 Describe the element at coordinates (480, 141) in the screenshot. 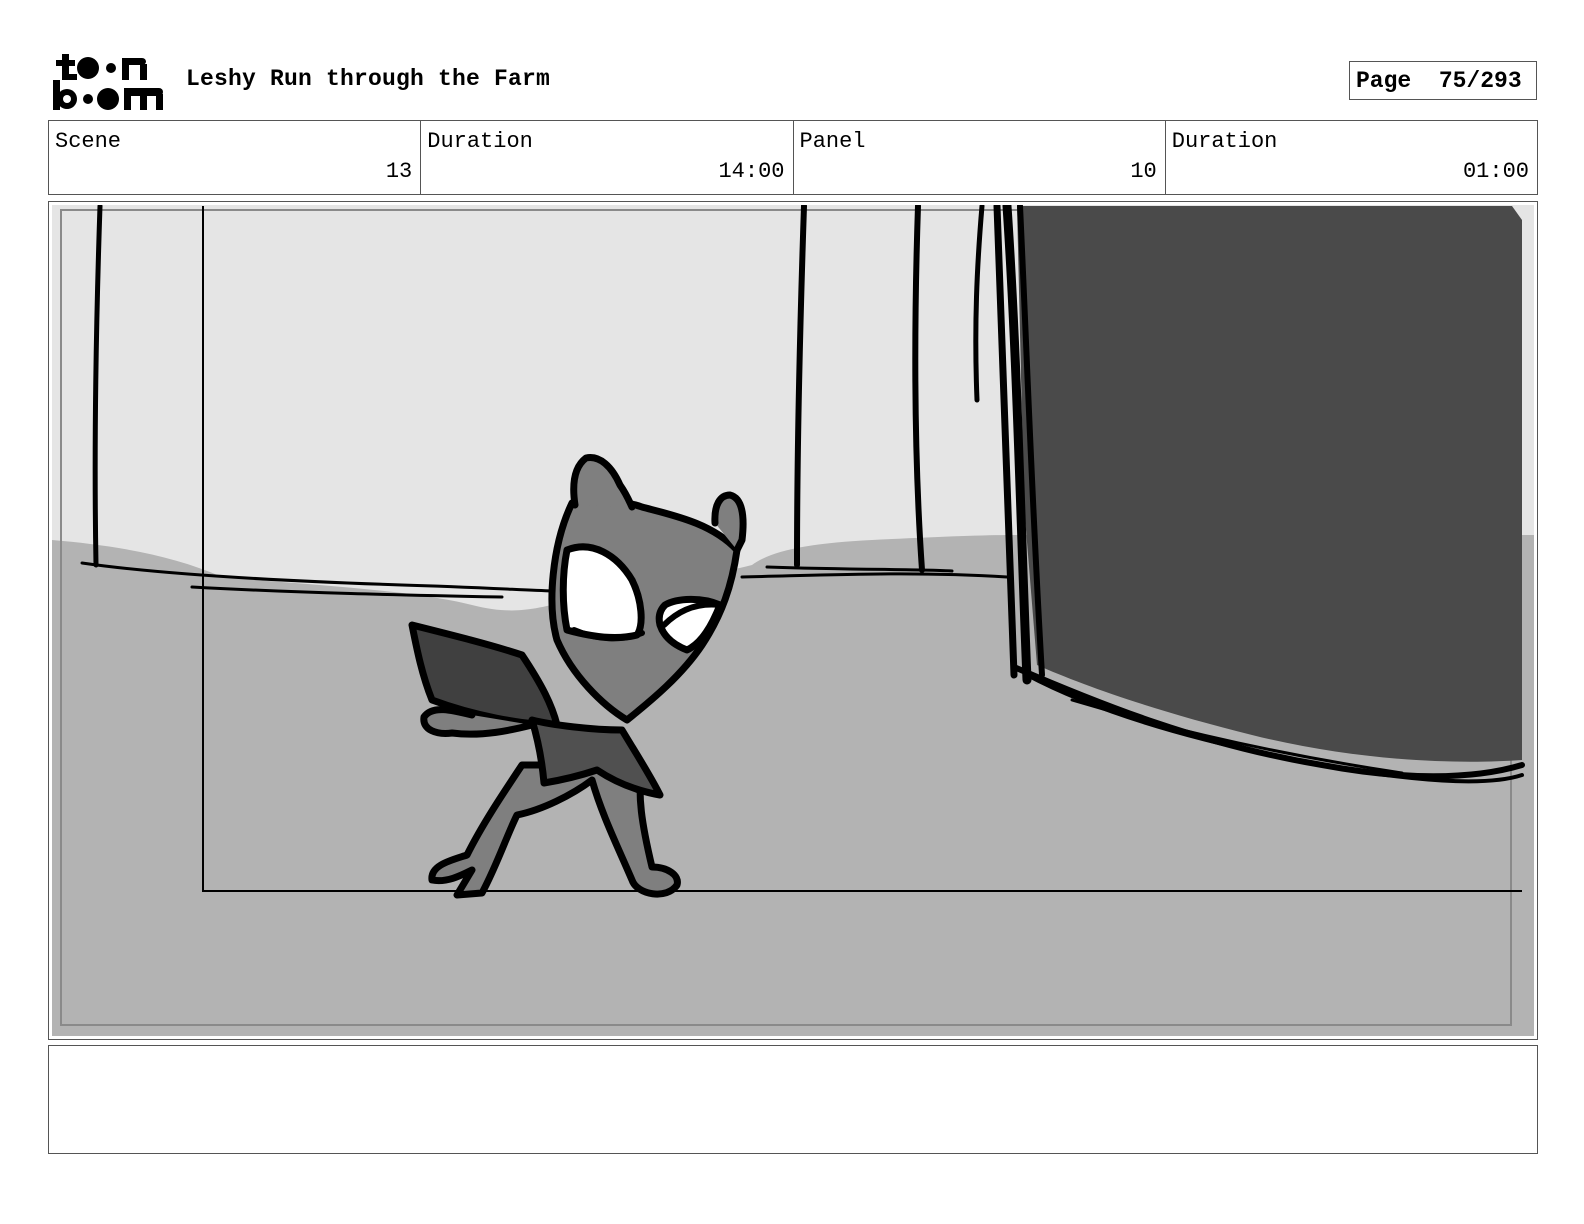

I see `scene-duration-label: Duration` at that location.